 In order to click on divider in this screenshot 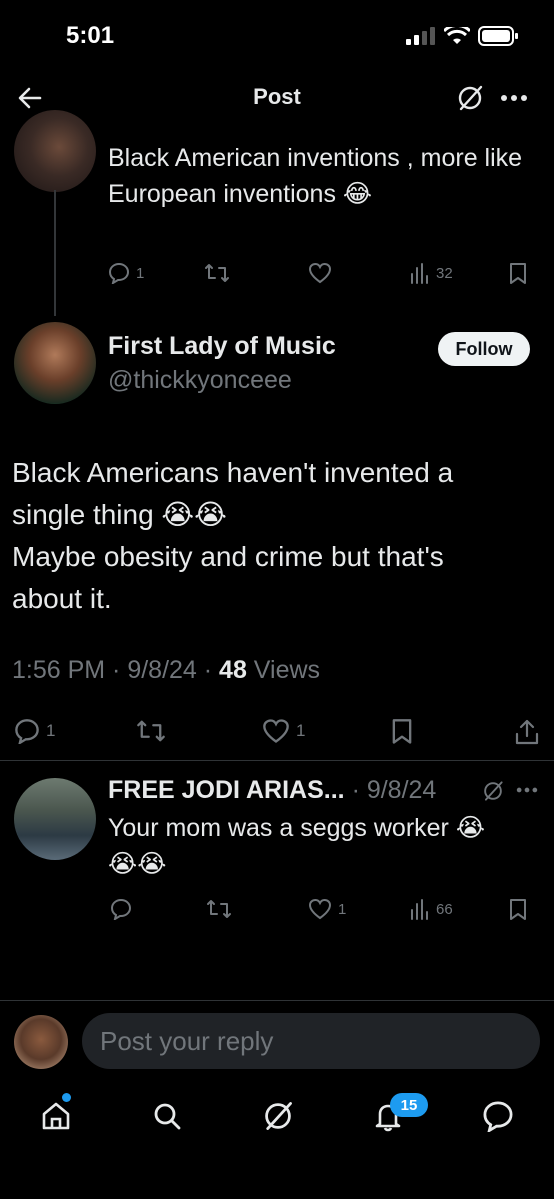, I will do `click(277, 760)`.